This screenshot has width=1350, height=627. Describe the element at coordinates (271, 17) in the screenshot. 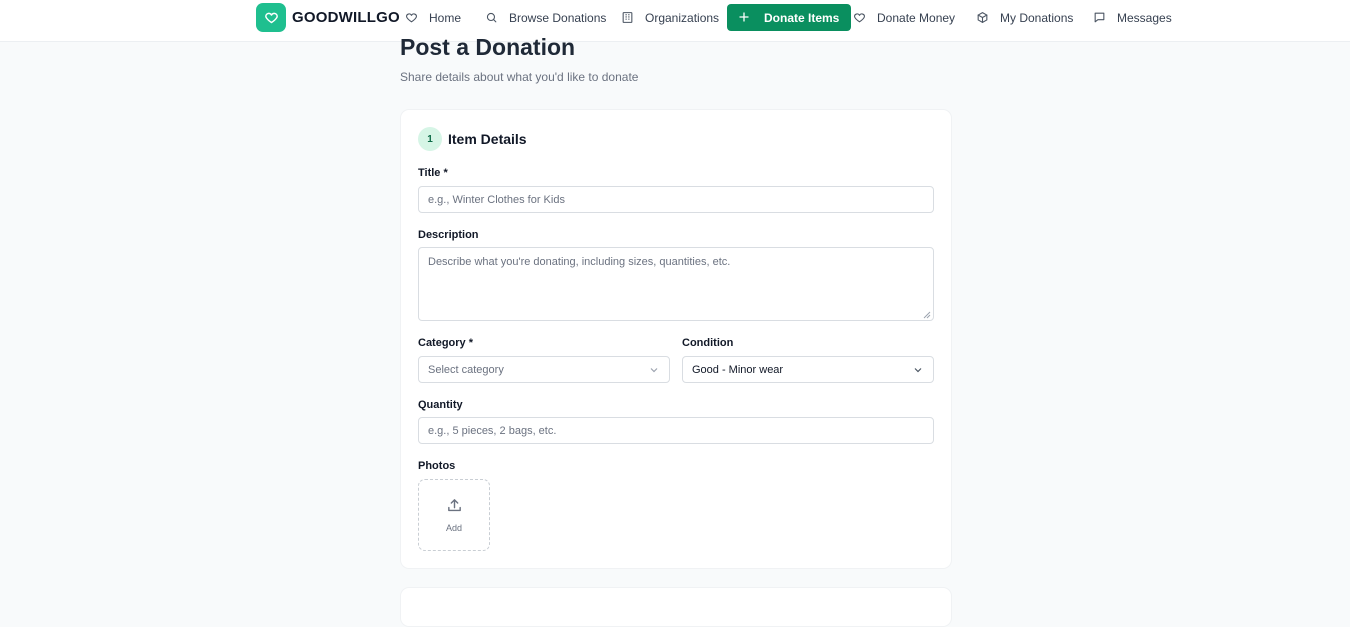

I see `heart-logo-icon` at that location.